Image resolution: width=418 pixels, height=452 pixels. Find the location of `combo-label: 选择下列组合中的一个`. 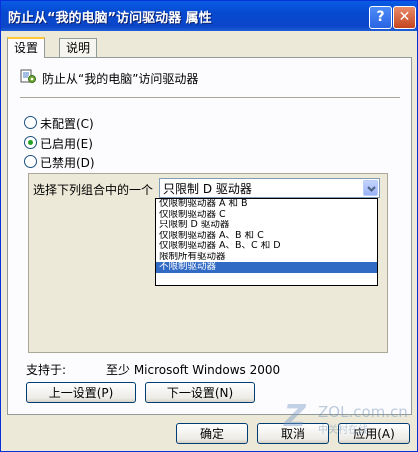

combo-label: 选择下列组合中的一个 is located at coordinates (93, 190).